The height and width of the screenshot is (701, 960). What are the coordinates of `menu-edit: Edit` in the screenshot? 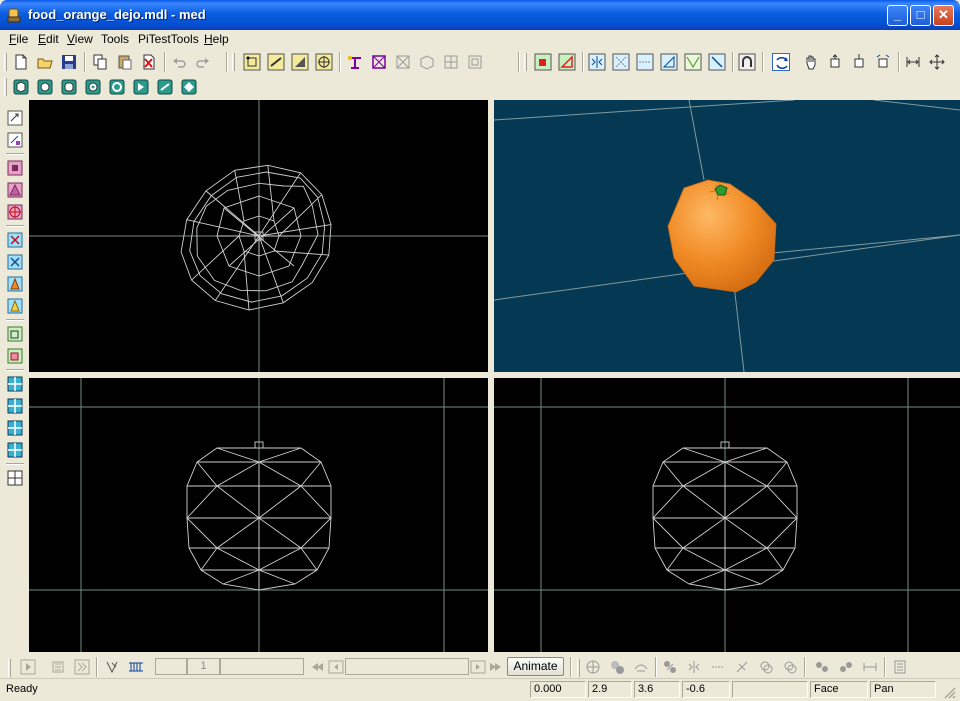 It's located at (48, 39).